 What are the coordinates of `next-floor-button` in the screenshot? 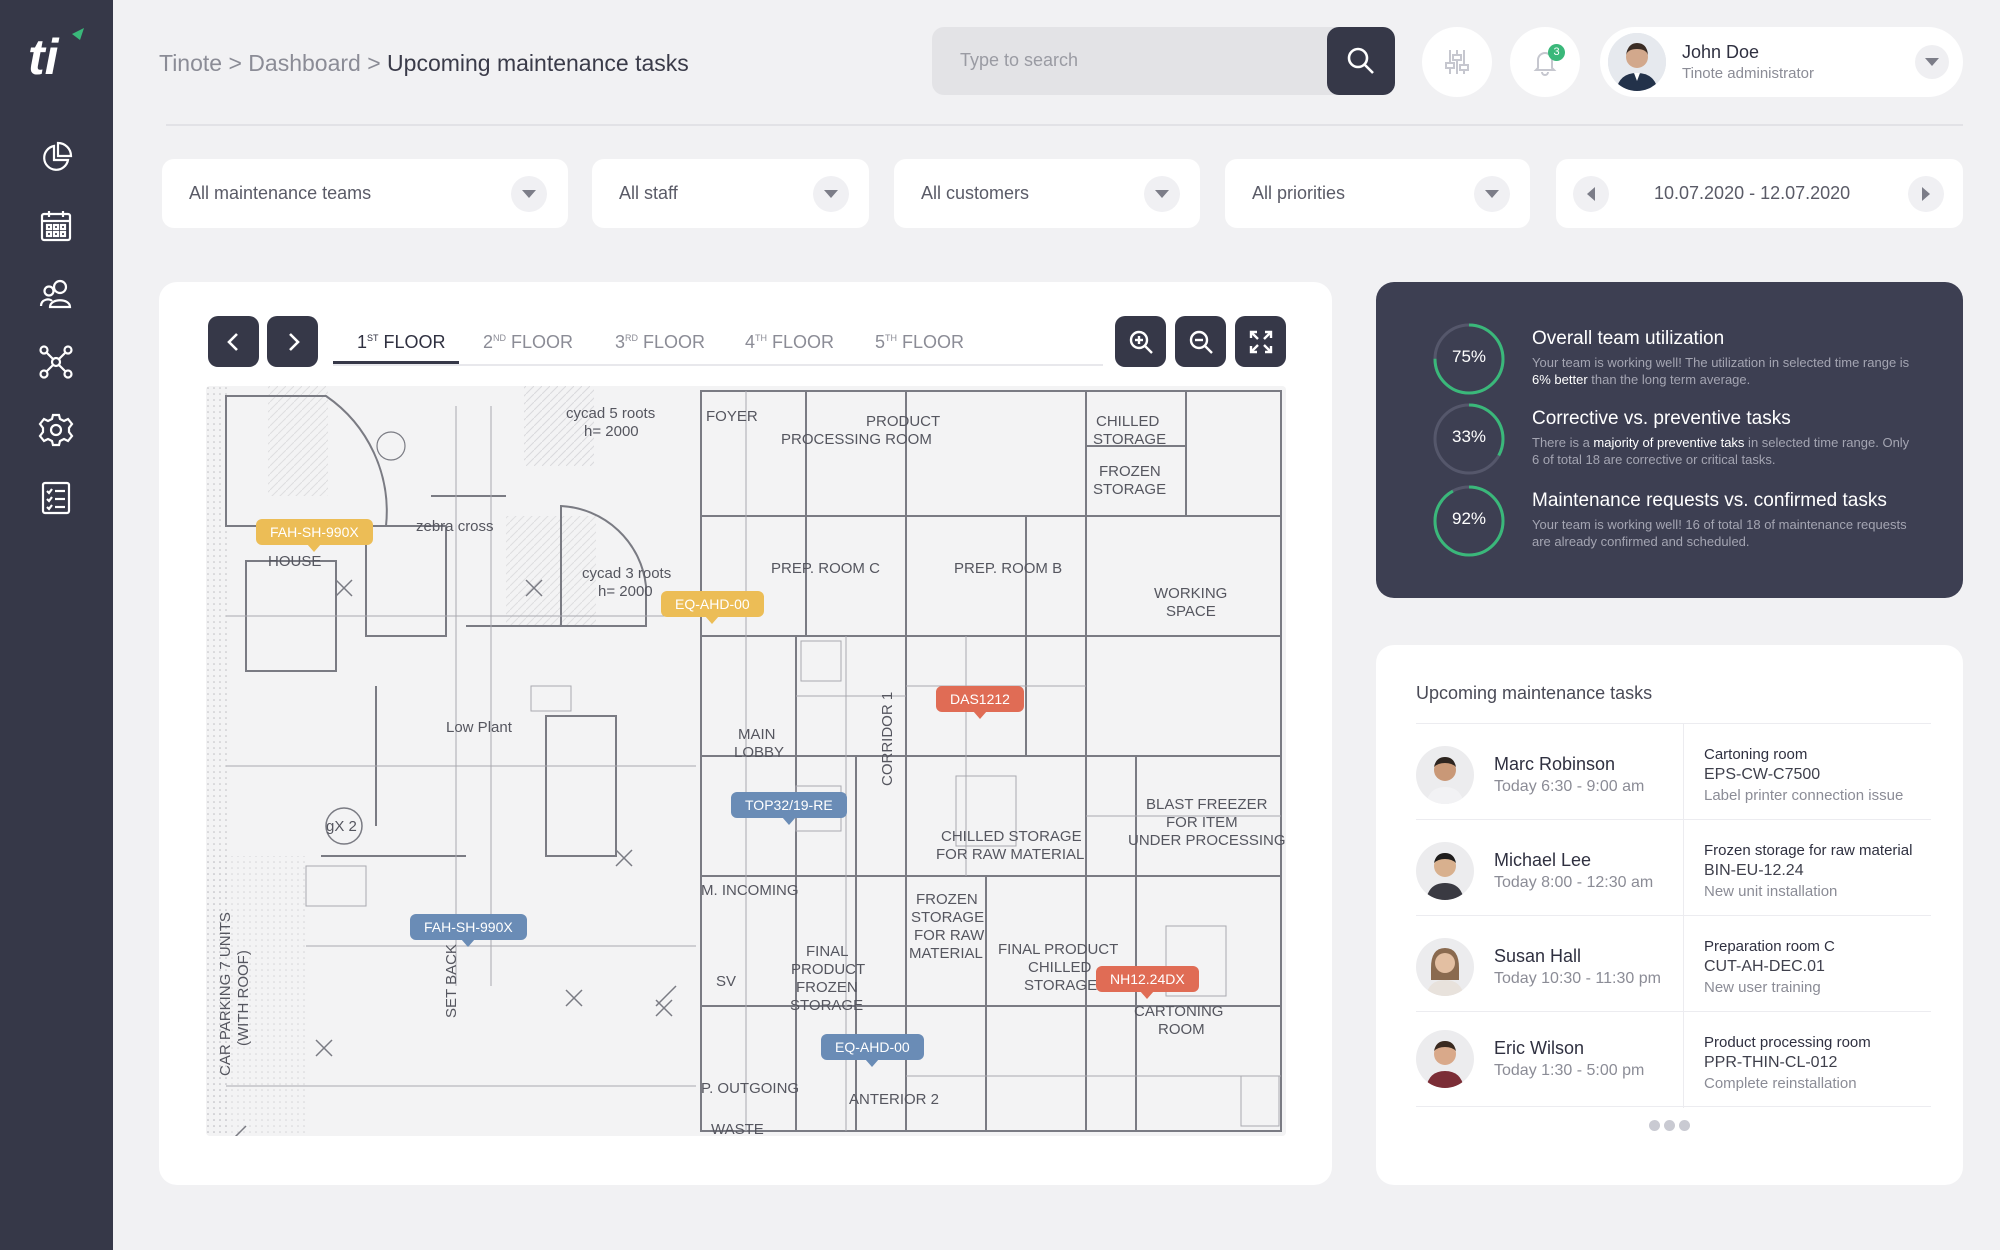 It's located at (292, 341).